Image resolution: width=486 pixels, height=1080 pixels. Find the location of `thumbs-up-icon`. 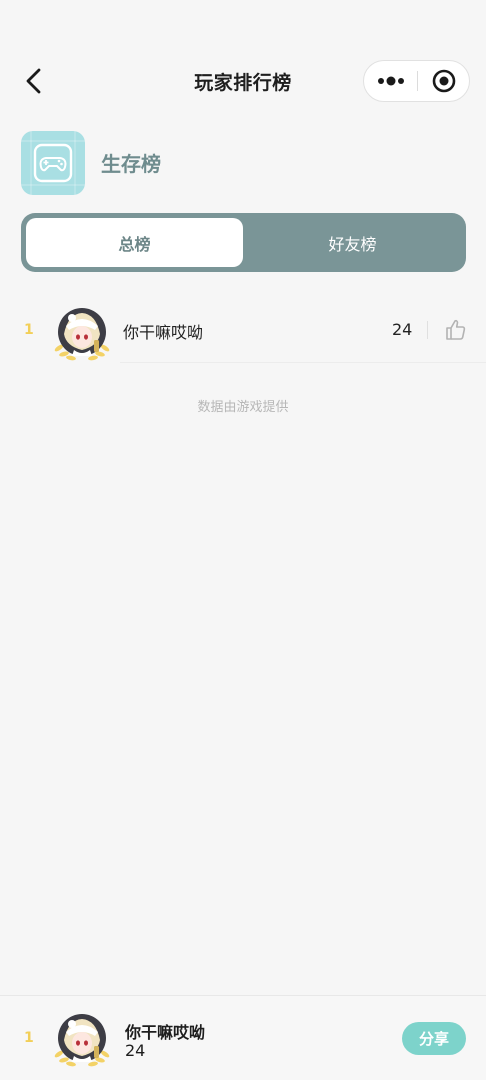

thumbs-up-icon is located at coordinates (456, 329).